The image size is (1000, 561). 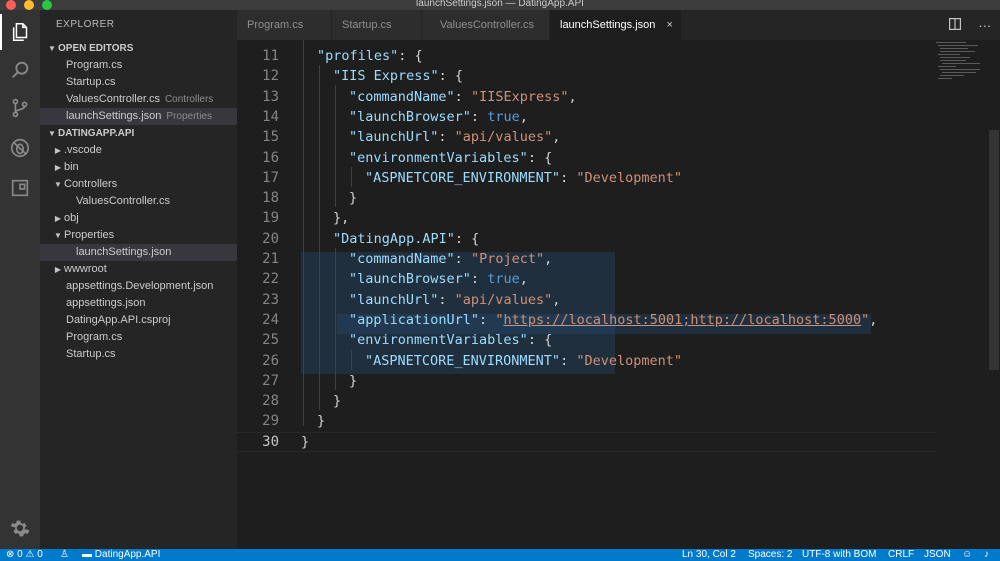 What do you see at coordinates (20, 528) in the screenshot?
I see `gear-icon` at bounding box center [20, 528].